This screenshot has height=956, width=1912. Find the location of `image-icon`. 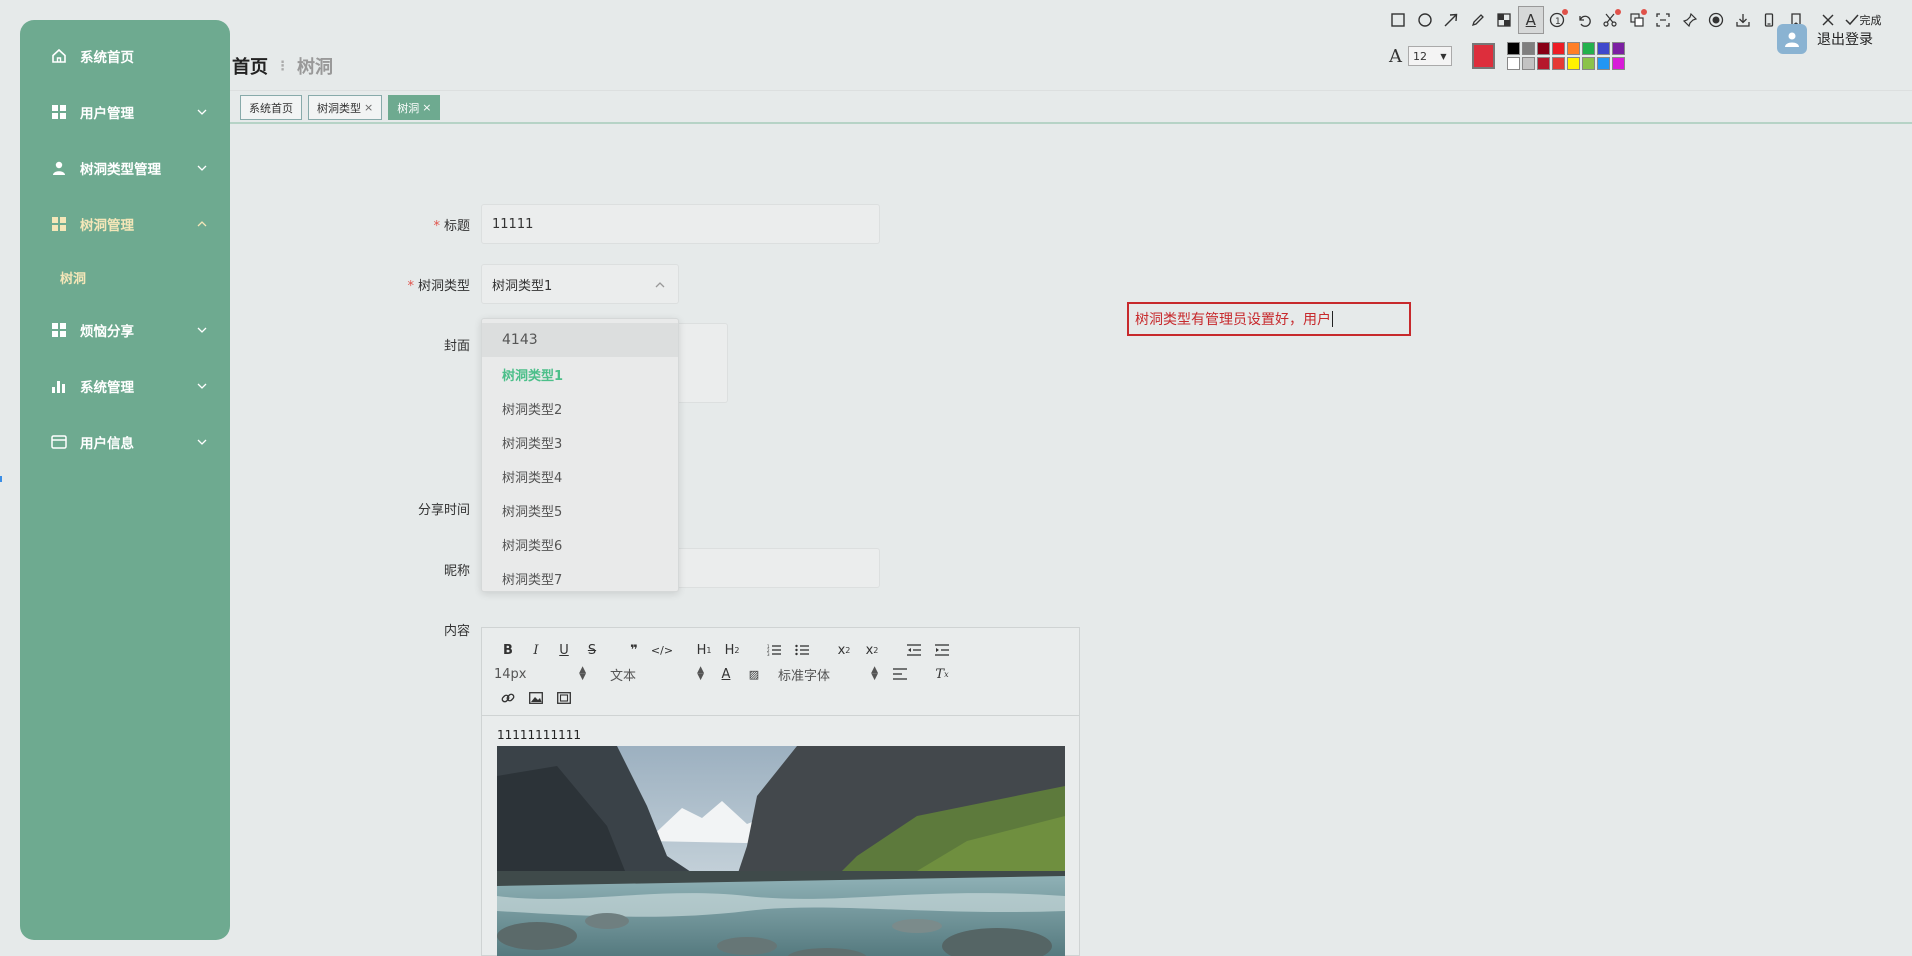

image-icon is located at coordinates (536, 698).